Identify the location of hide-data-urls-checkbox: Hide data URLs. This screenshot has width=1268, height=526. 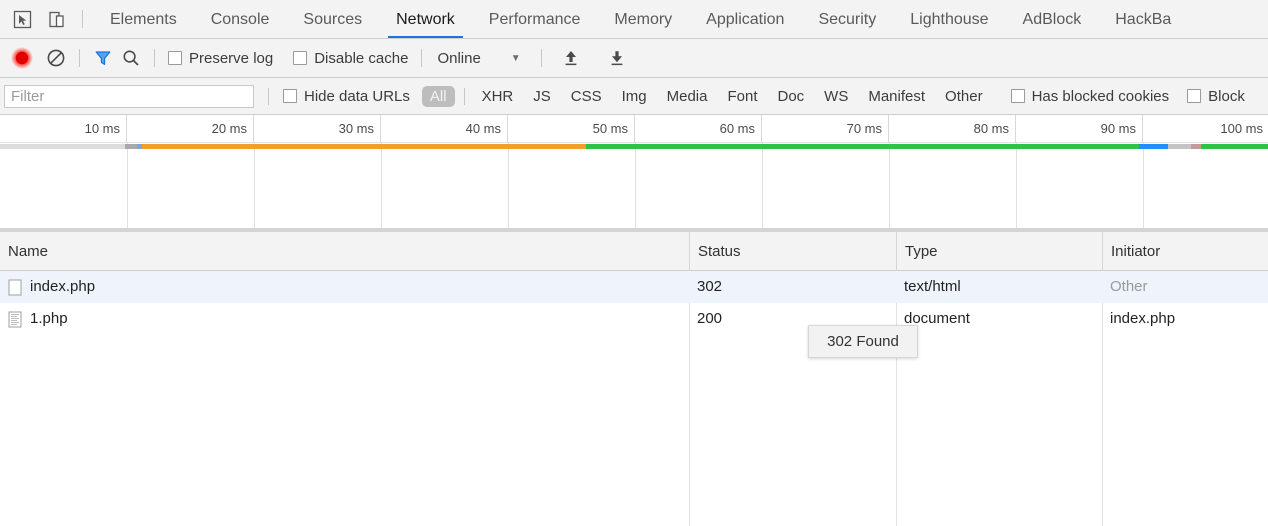
(346, 96).